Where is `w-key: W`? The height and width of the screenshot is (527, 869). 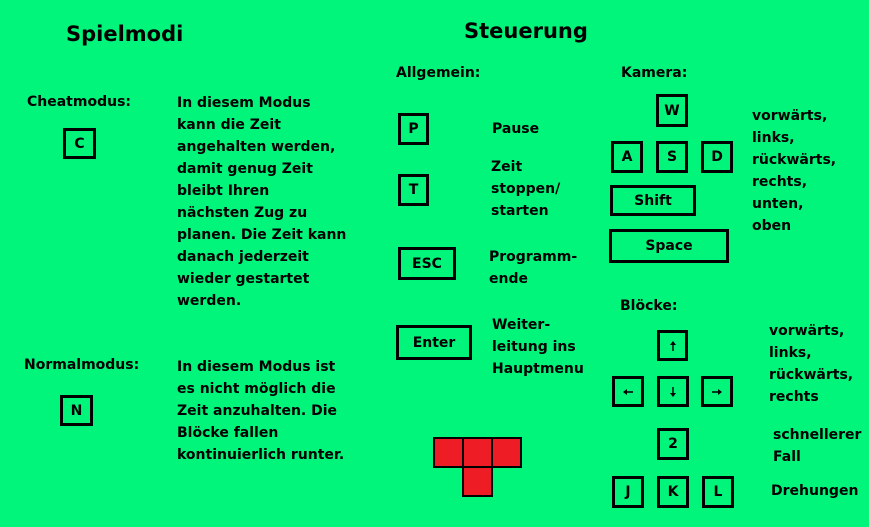
w-key: W is located at coordinates (672, 110).